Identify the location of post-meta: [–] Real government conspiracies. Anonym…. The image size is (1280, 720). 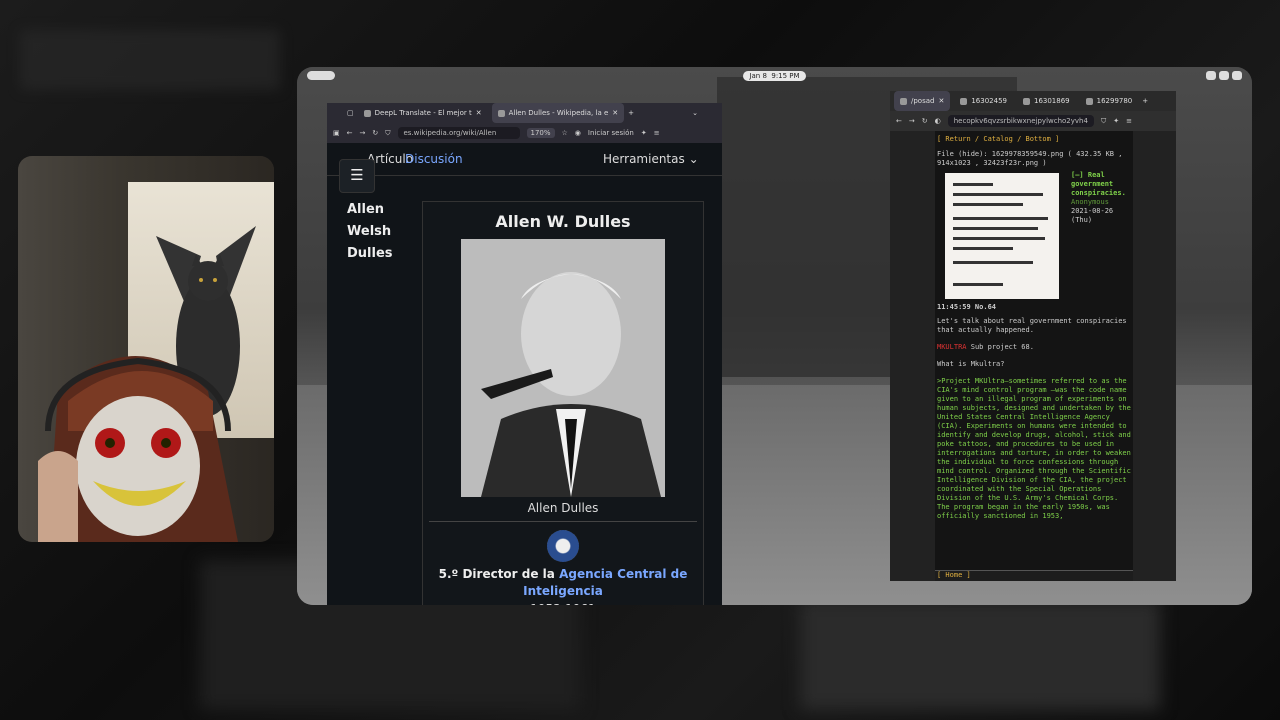
(1101, 198).